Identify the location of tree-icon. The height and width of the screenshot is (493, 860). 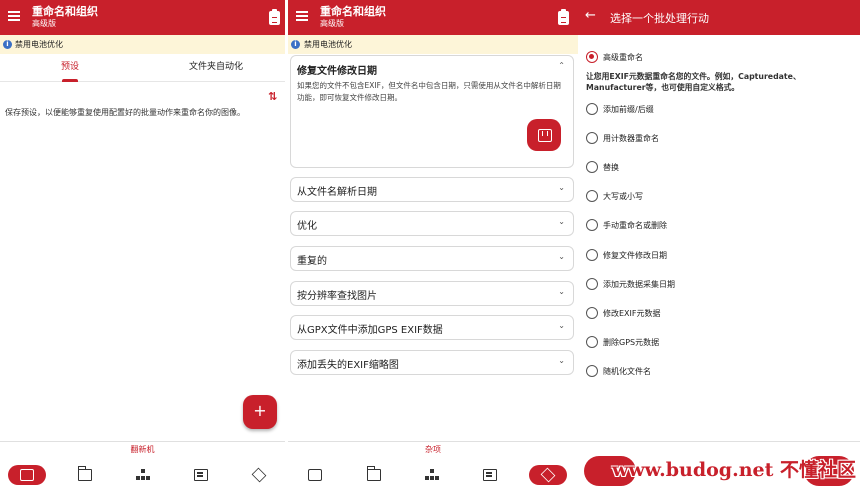
(143, 475).